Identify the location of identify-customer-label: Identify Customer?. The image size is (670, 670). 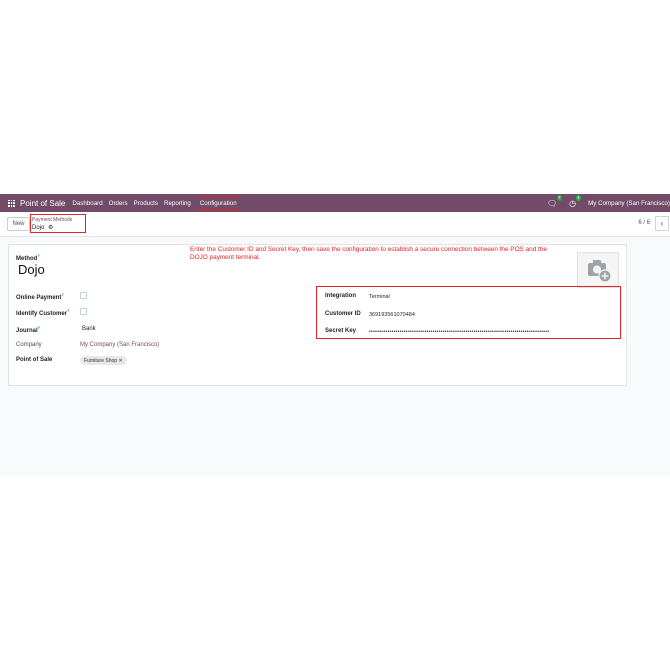
(42, 312).